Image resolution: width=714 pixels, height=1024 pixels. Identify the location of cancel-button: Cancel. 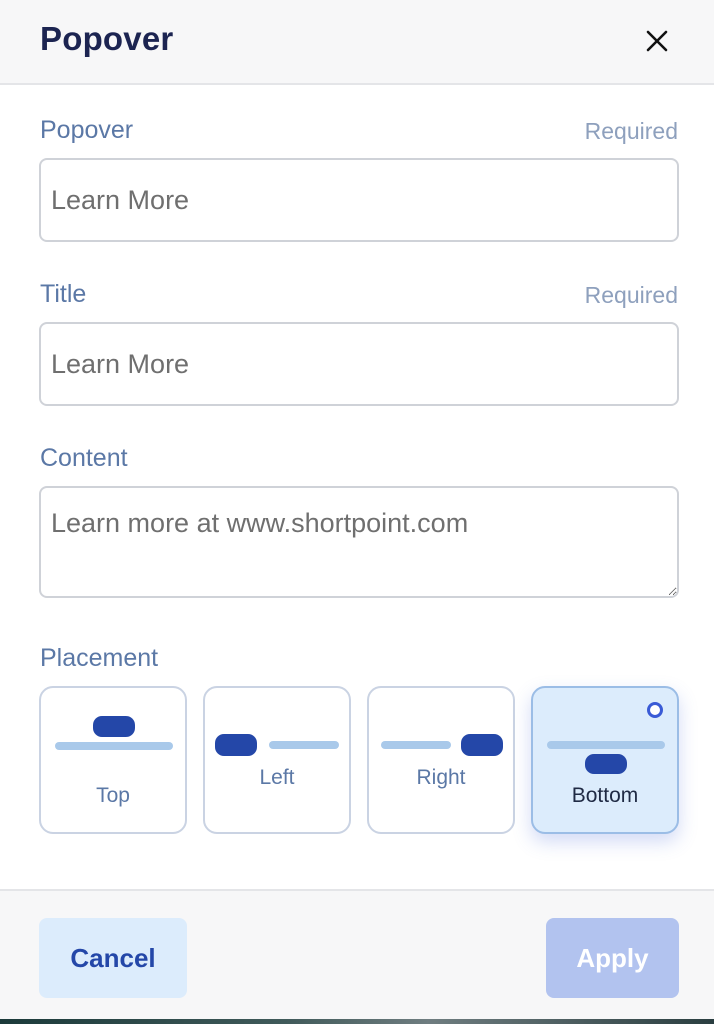
(113, 958).